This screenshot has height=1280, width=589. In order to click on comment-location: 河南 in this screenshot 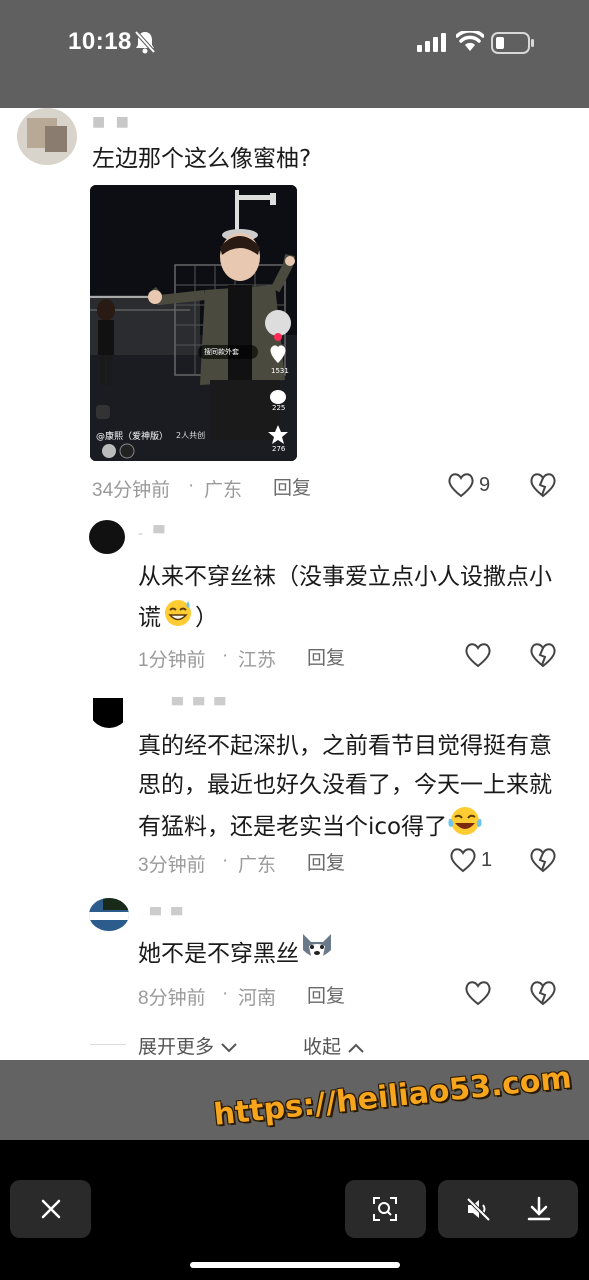, I will do `click(257, 998)`.